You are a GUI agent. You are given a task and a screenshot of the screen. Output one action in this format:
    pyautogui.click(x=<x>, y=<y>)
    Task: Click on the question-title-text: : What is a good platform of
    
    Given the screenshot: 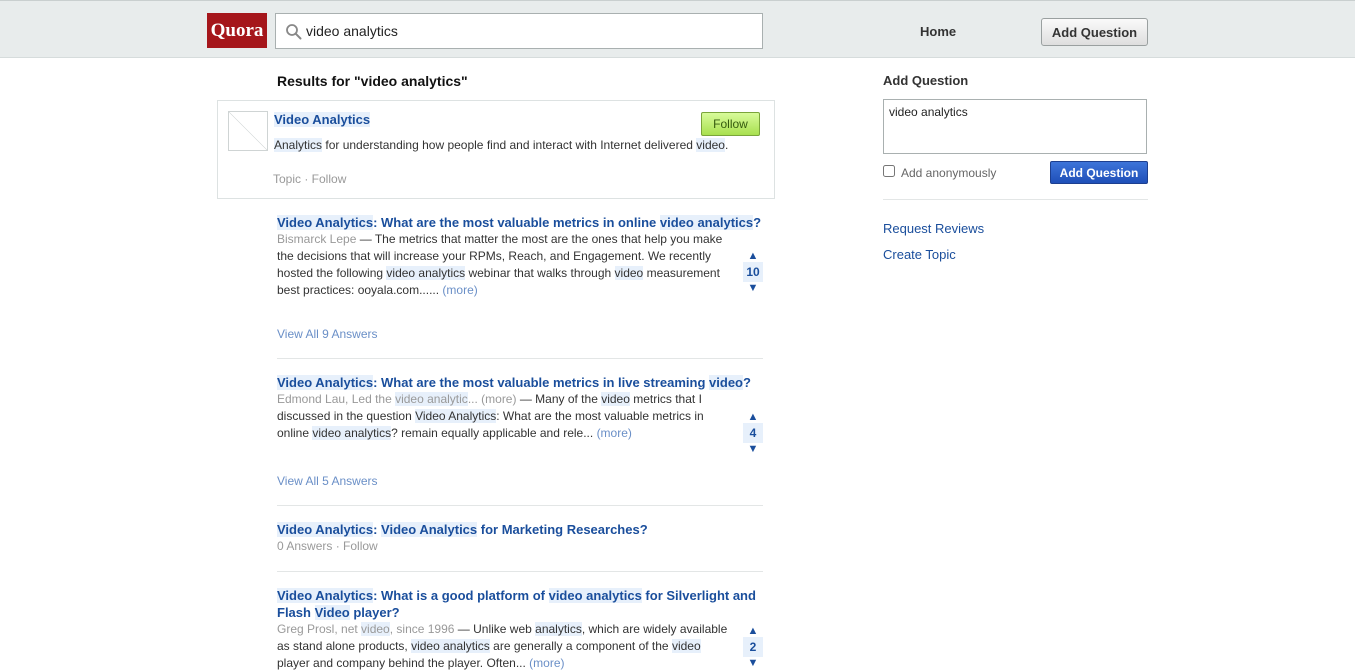 What is the action you would take?
    pyautogui.click(x=461, y=595)
    